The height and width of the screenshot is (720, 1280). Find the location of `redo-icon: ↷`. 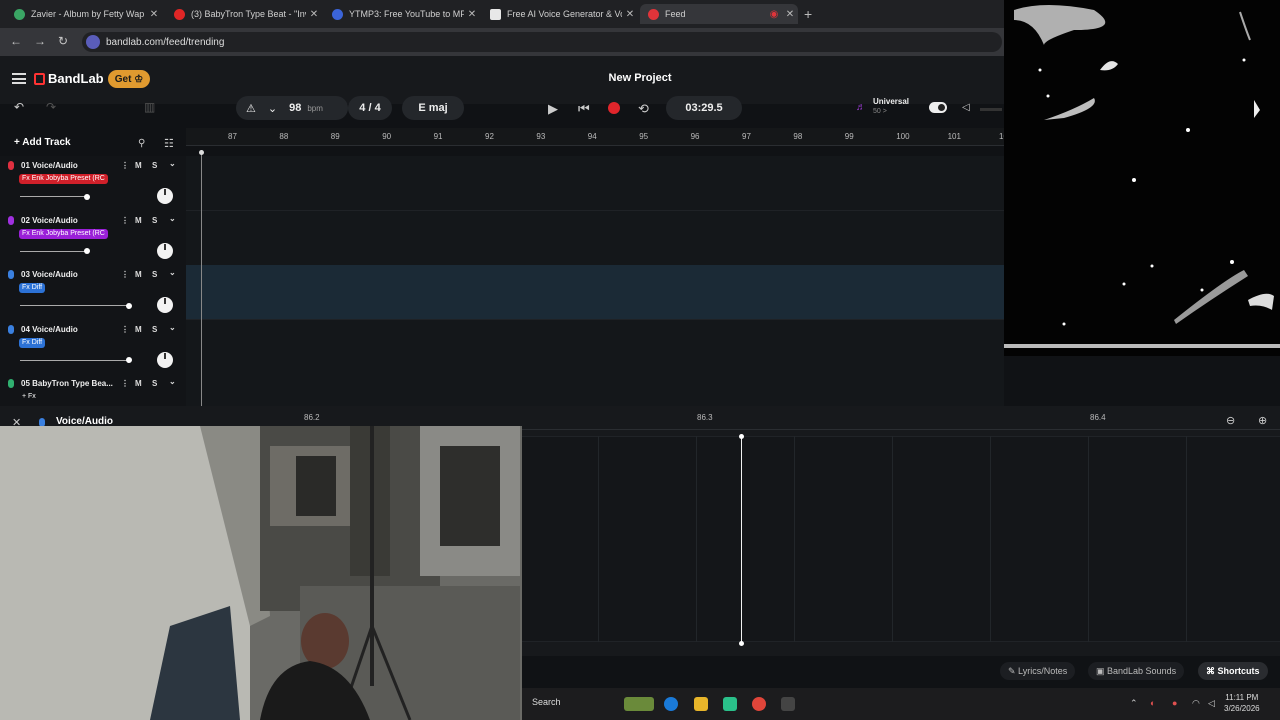

redo-icon: ↷ is located at coordinates (51, 107).